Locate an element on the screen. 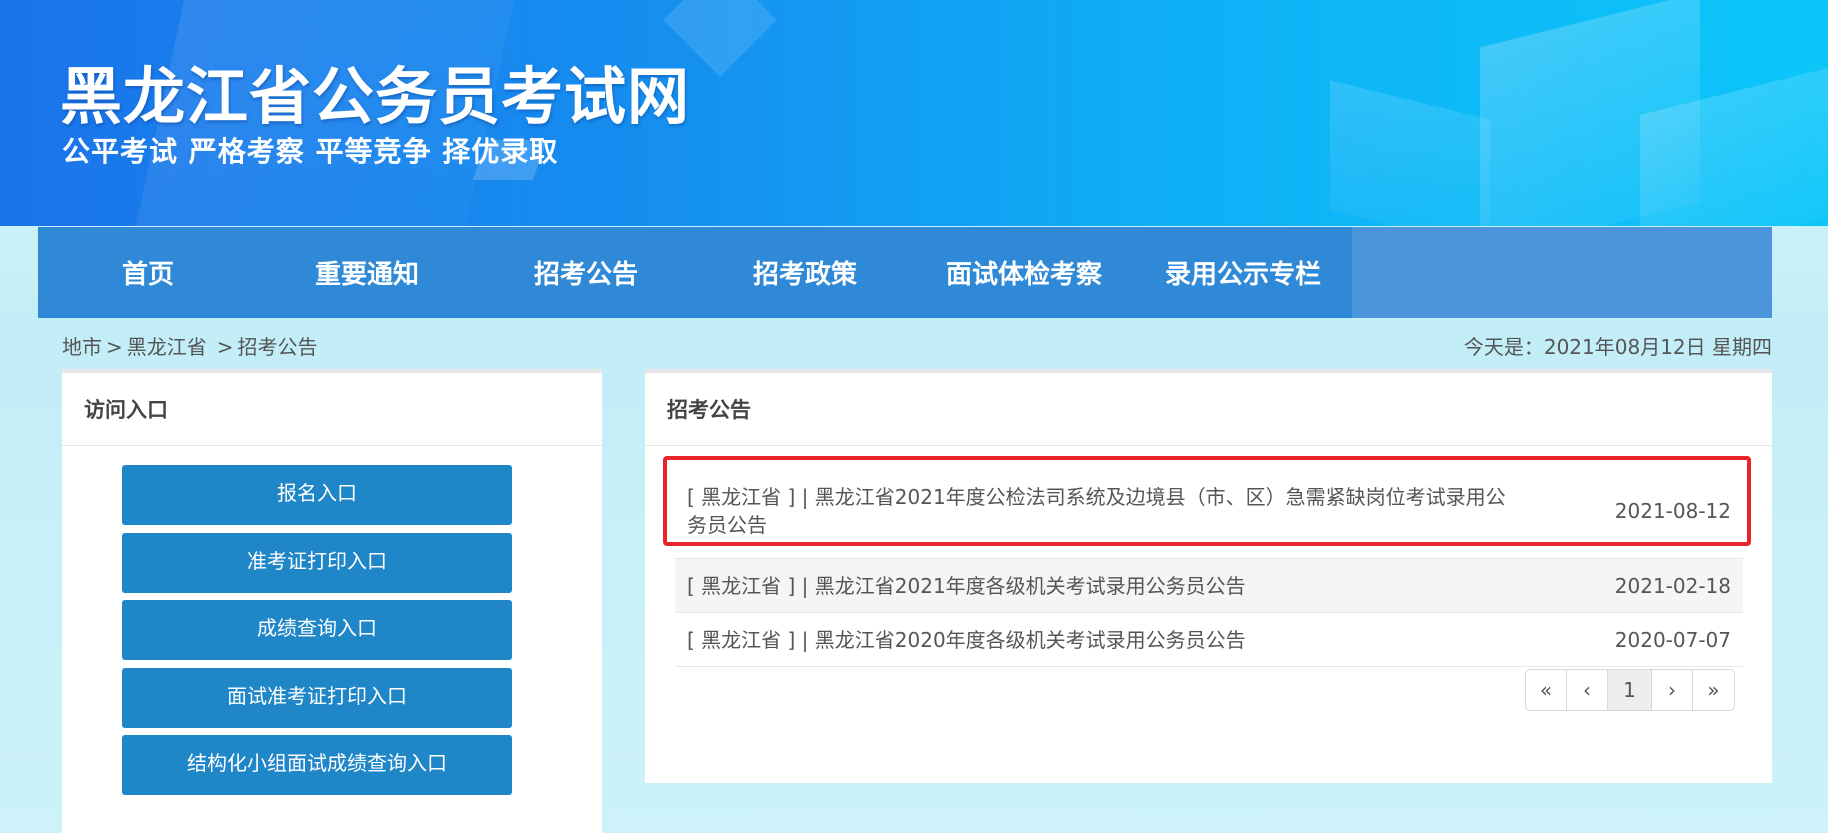 The image size is (1828, 833). nav-item-home: 首页 is located at coordinates (148, 272).